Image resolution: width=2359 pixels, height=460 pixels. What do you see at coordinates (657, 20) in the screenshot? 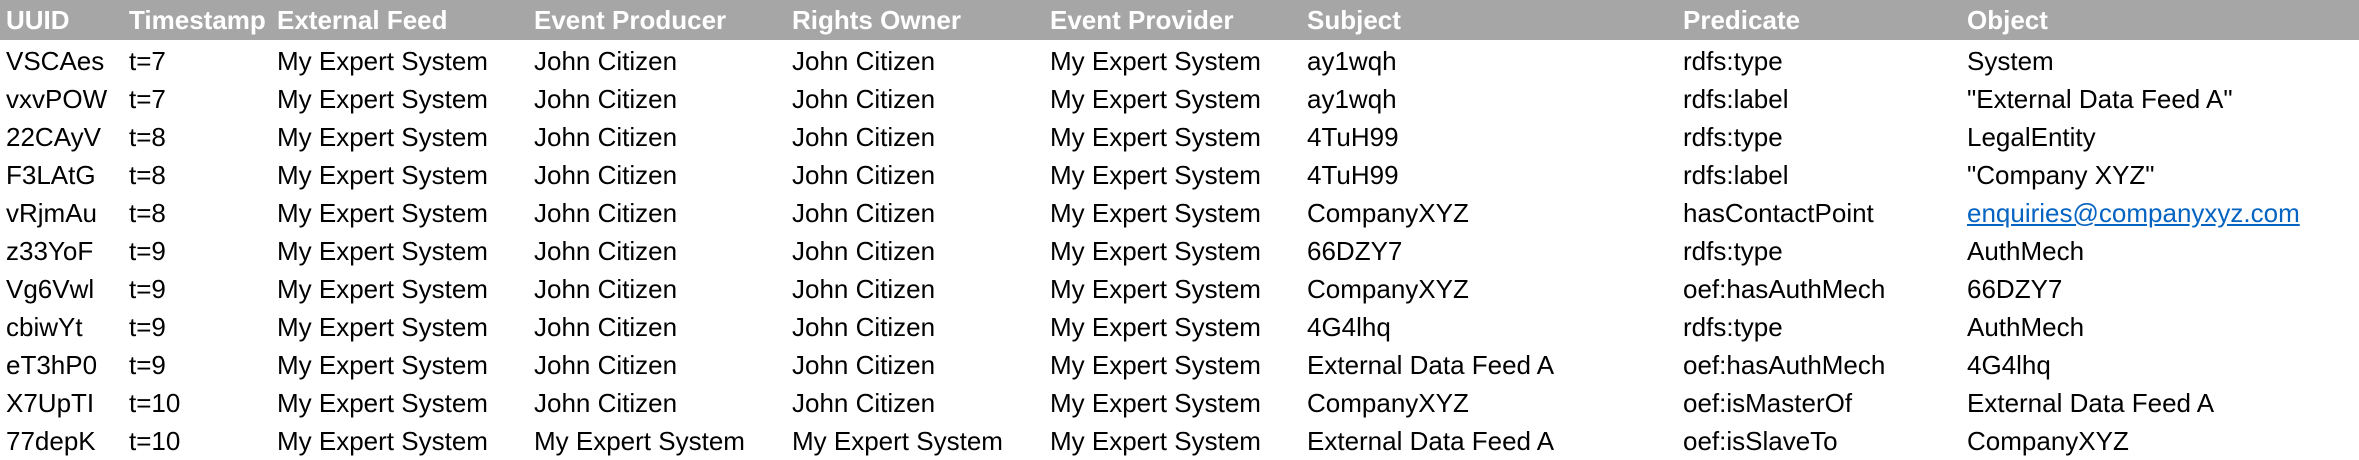
I see `column-header-event-producer: Event Producer` at bounding box center [657, 20].